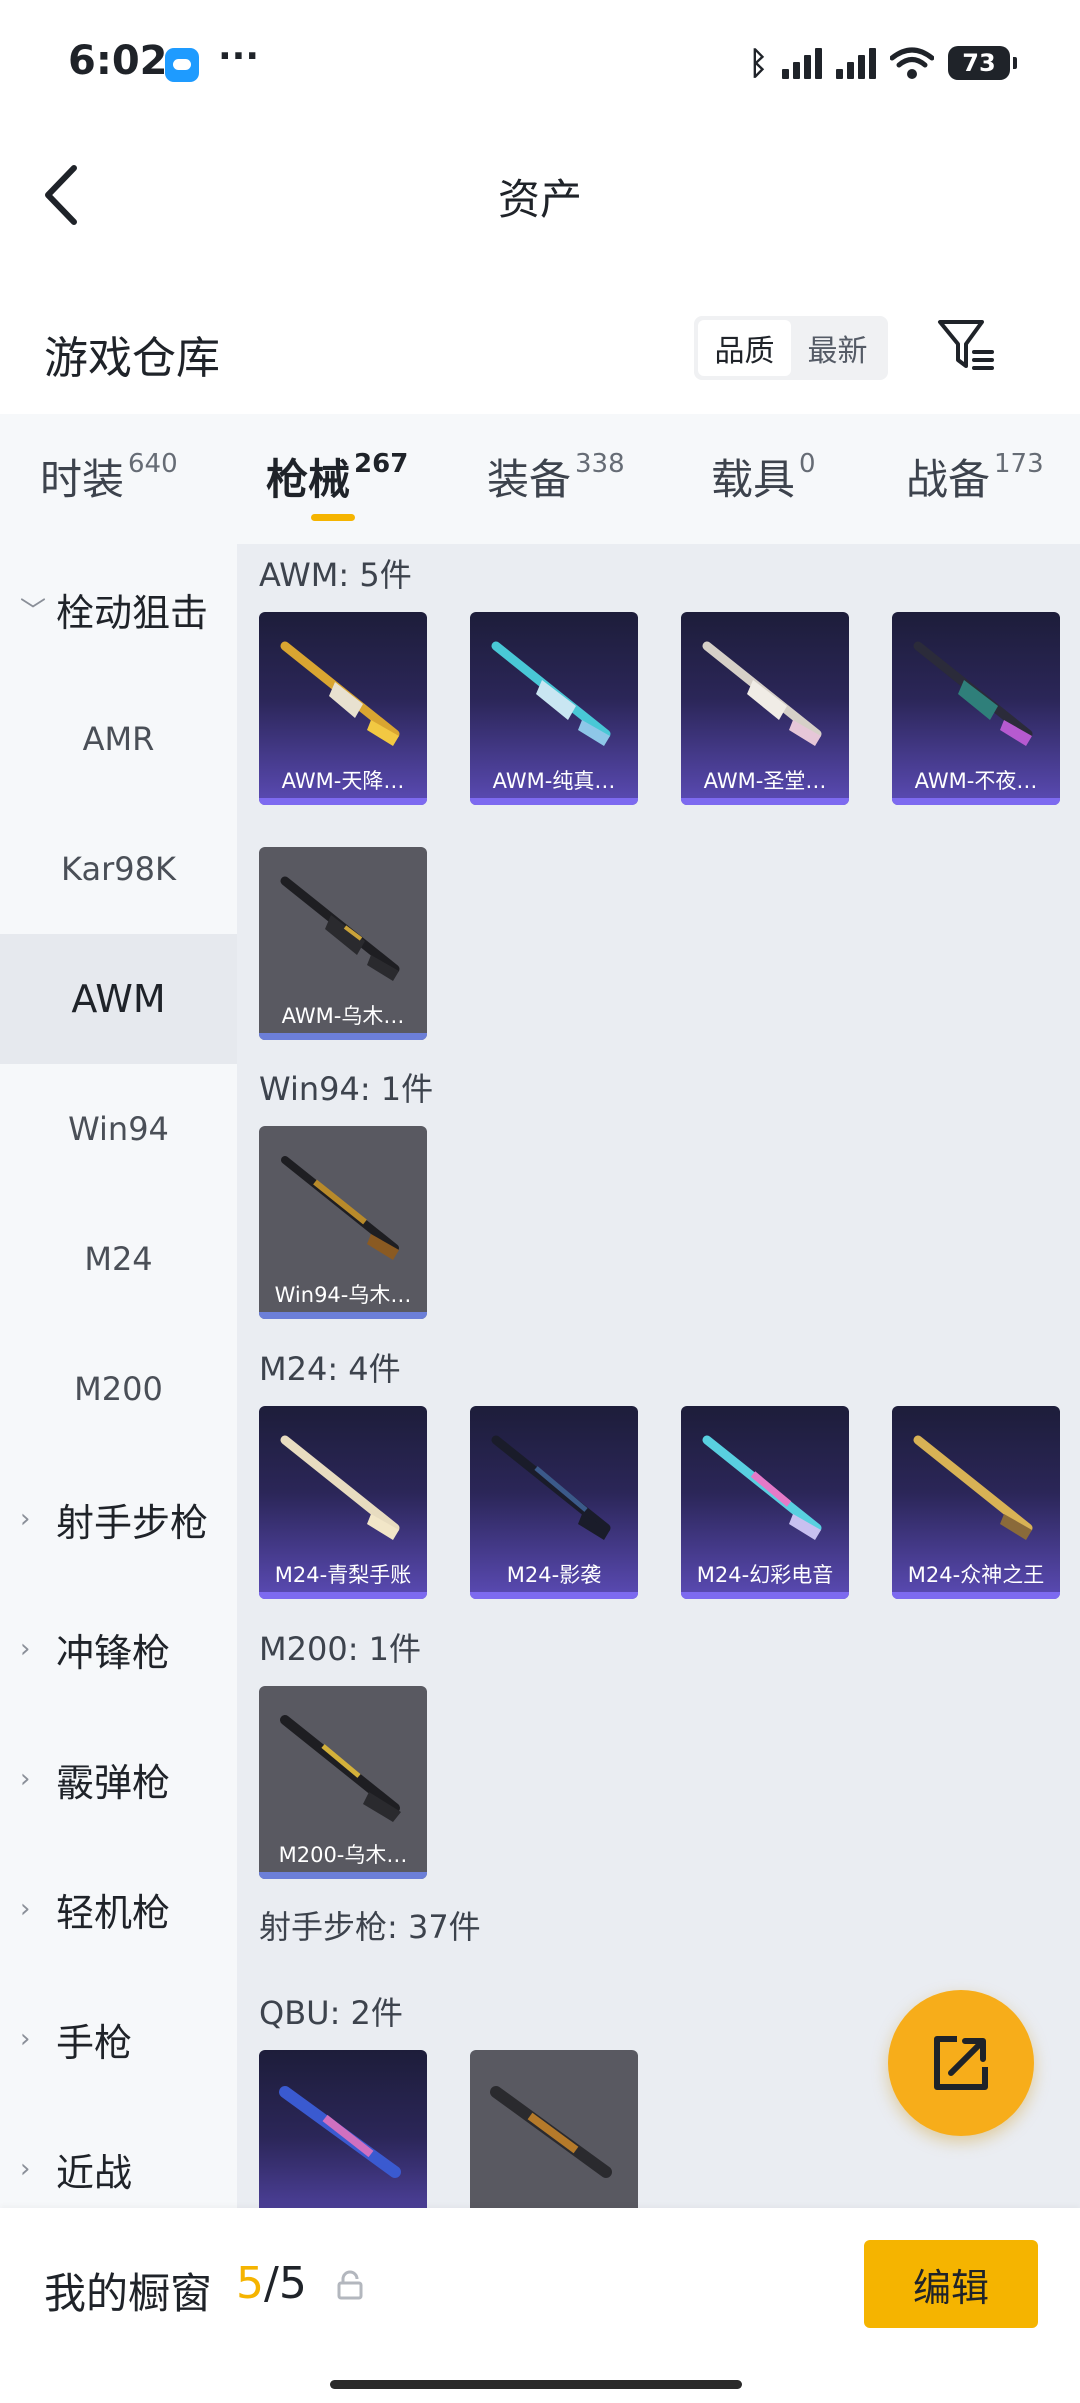  What do you see at coordinates (912, 63) in the screenshot?
I see `wifi-icon` at bounding box center [912, 63].